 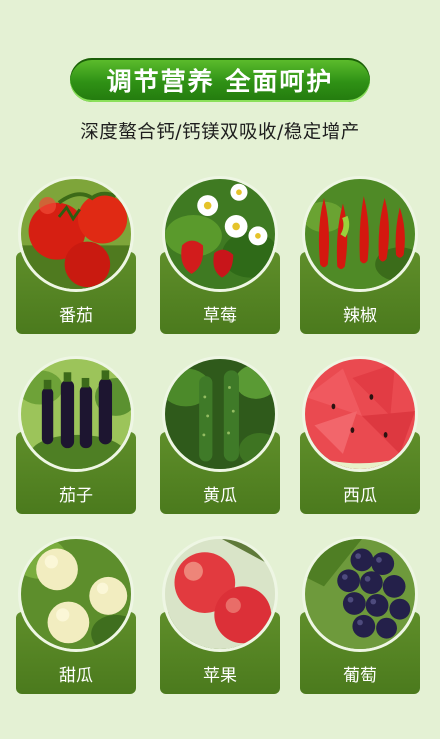 I want to click on melon-photo, so click(x=76, y=594).